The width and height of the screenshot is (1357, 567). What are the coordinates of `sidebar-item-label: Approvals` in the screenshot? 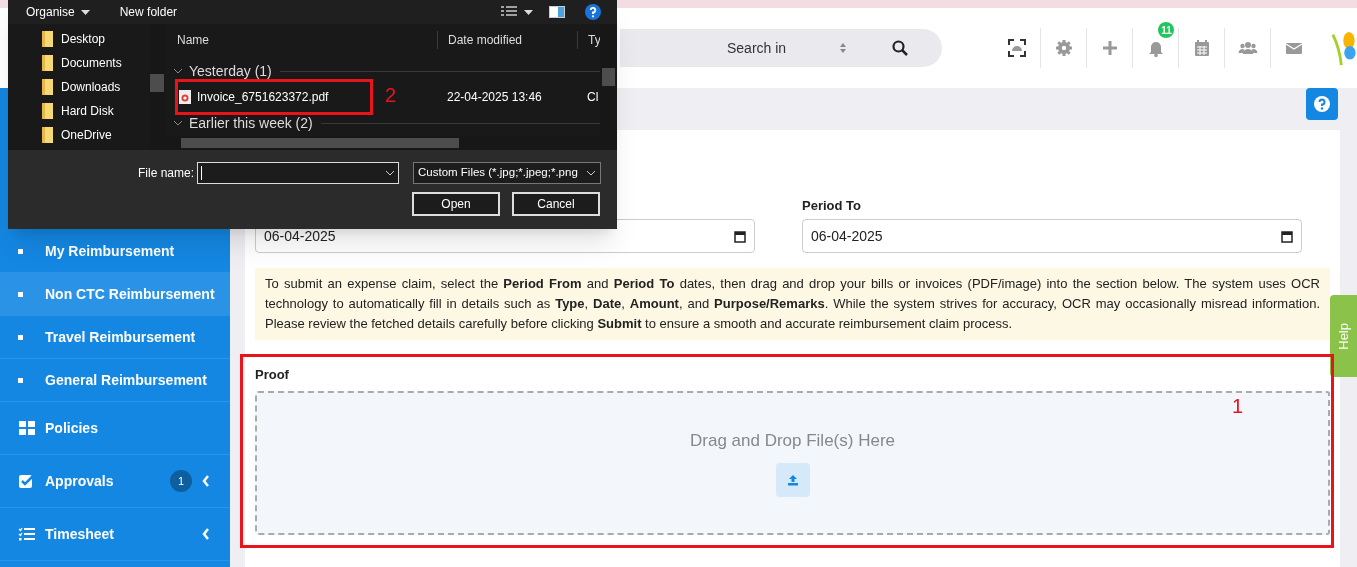 It's located at (79, 481).